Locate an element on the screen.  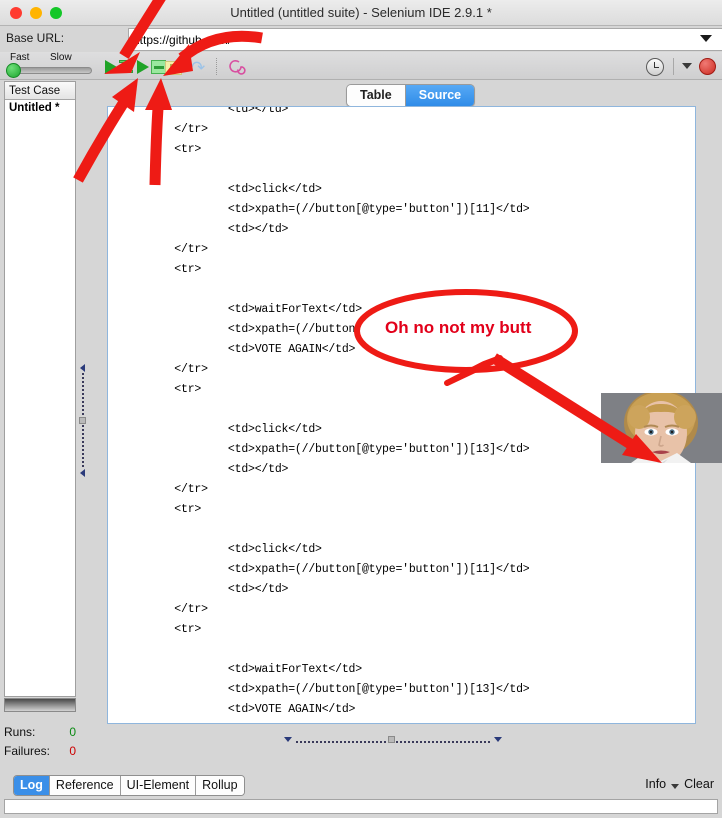
log-clear-button: Clear is located at coordinates (699, 784).